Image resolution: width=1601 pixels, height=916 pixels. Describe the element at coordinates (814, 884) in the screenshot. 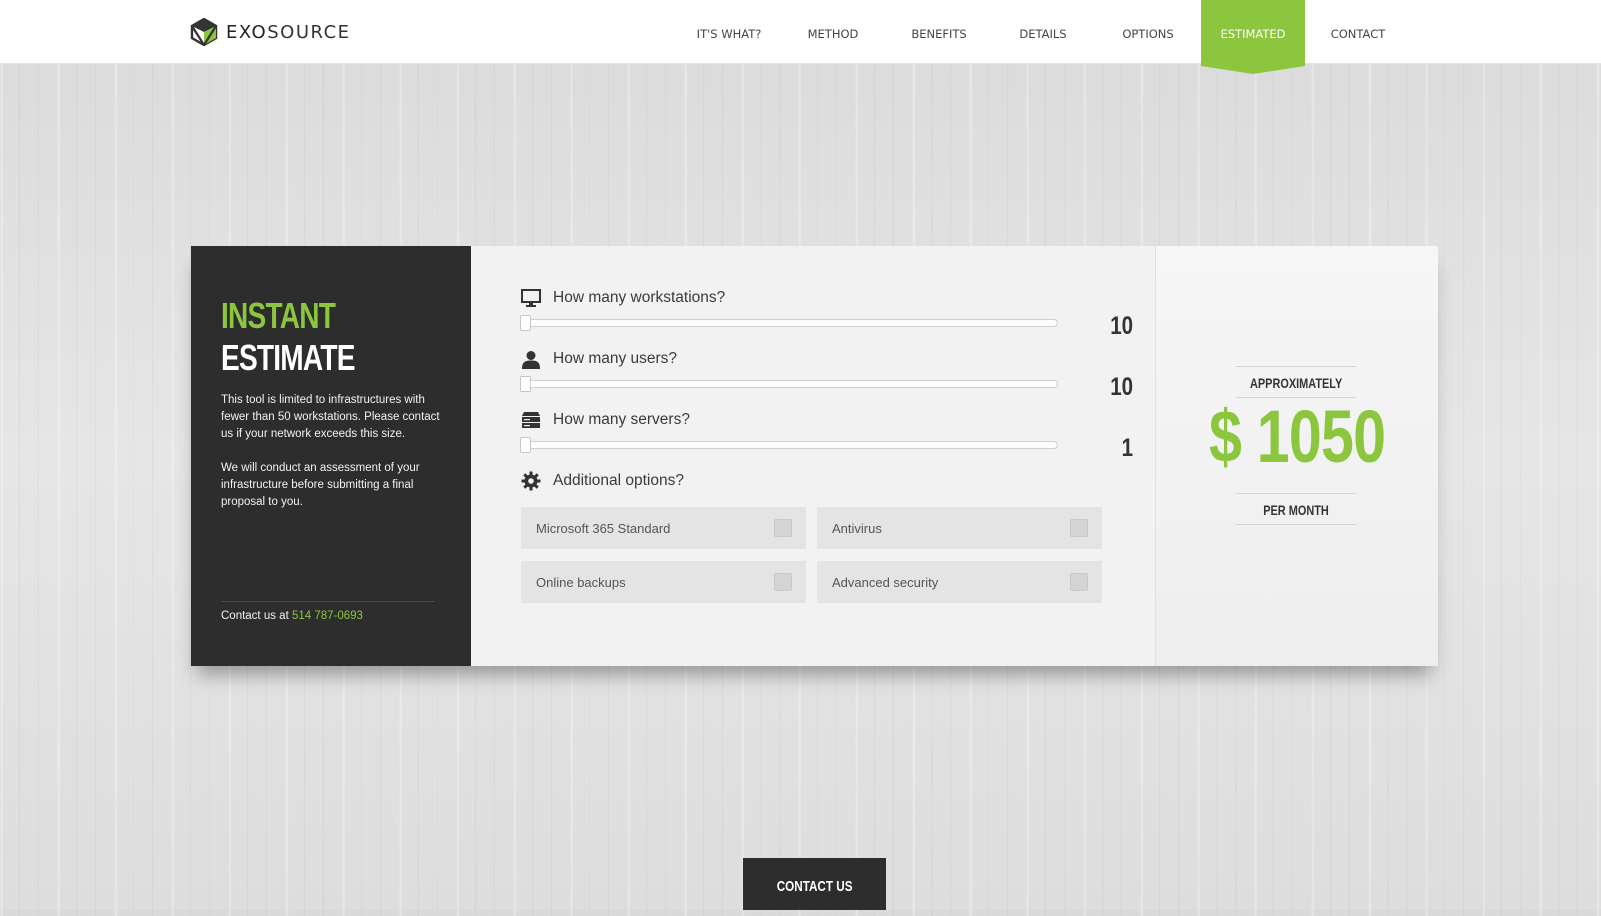

I see `contact-us-button: CONTACT US` at that location.